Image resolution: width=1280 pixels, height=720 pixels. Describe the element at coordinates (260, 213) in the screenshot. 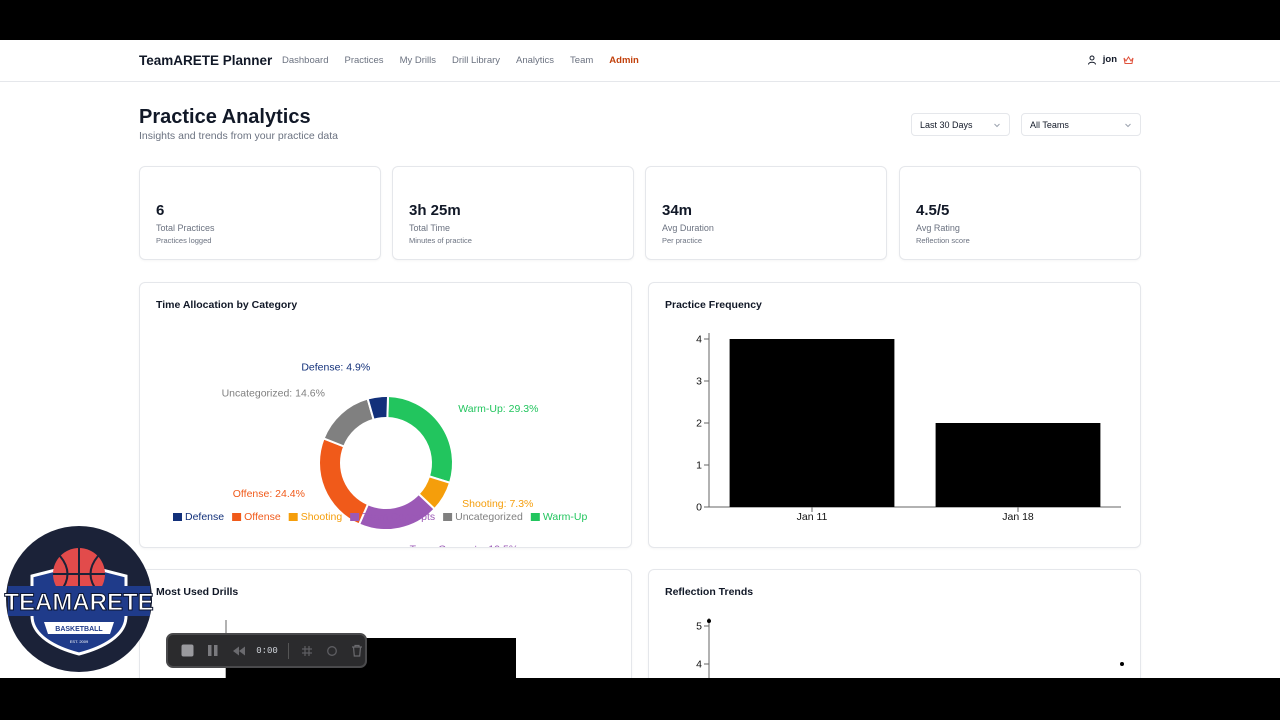

I see `stat-card-total-practices: 6 Total Practices Practices logged` at that location.